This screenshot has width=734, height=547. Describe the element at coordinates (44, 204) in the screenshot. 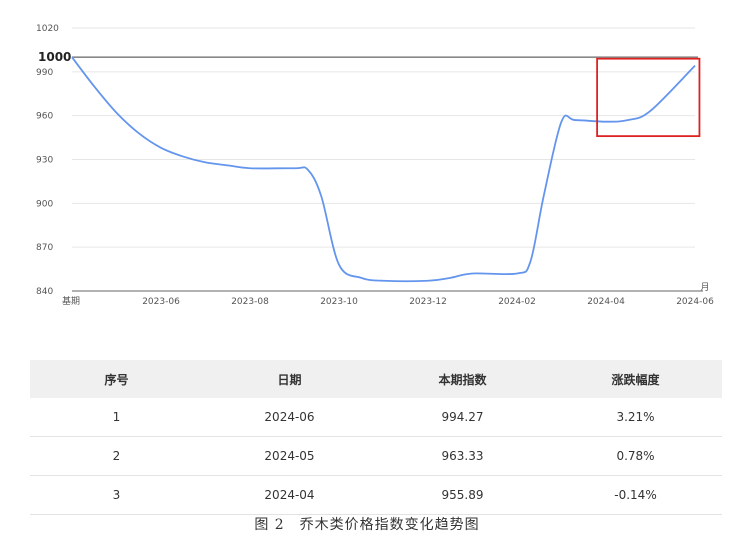

I see `y-tick-label: 900` at that location.